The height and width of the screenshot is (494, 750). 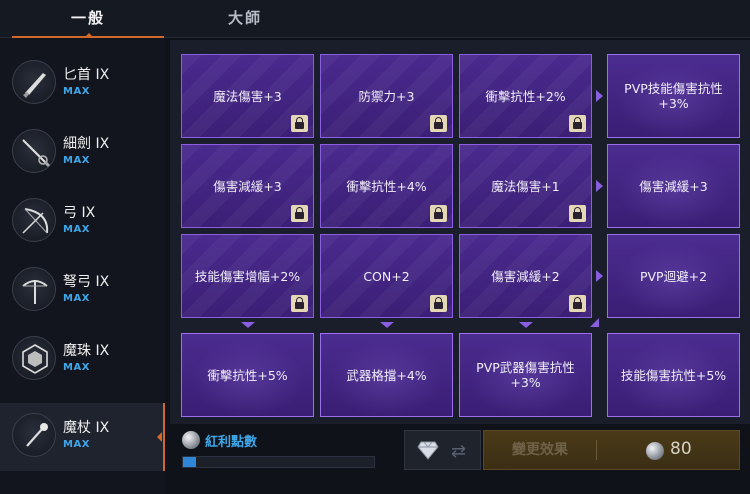 I want to click on grid-cell: 技能傷害增幅+2%, so click(x=247, y=276).